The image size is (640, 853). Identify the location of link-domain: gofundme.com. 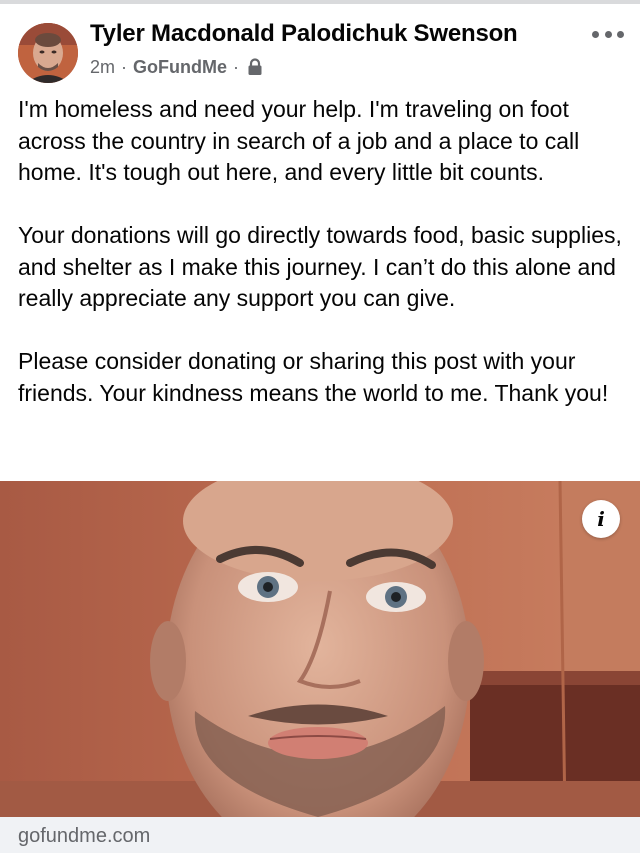
(84, 836).